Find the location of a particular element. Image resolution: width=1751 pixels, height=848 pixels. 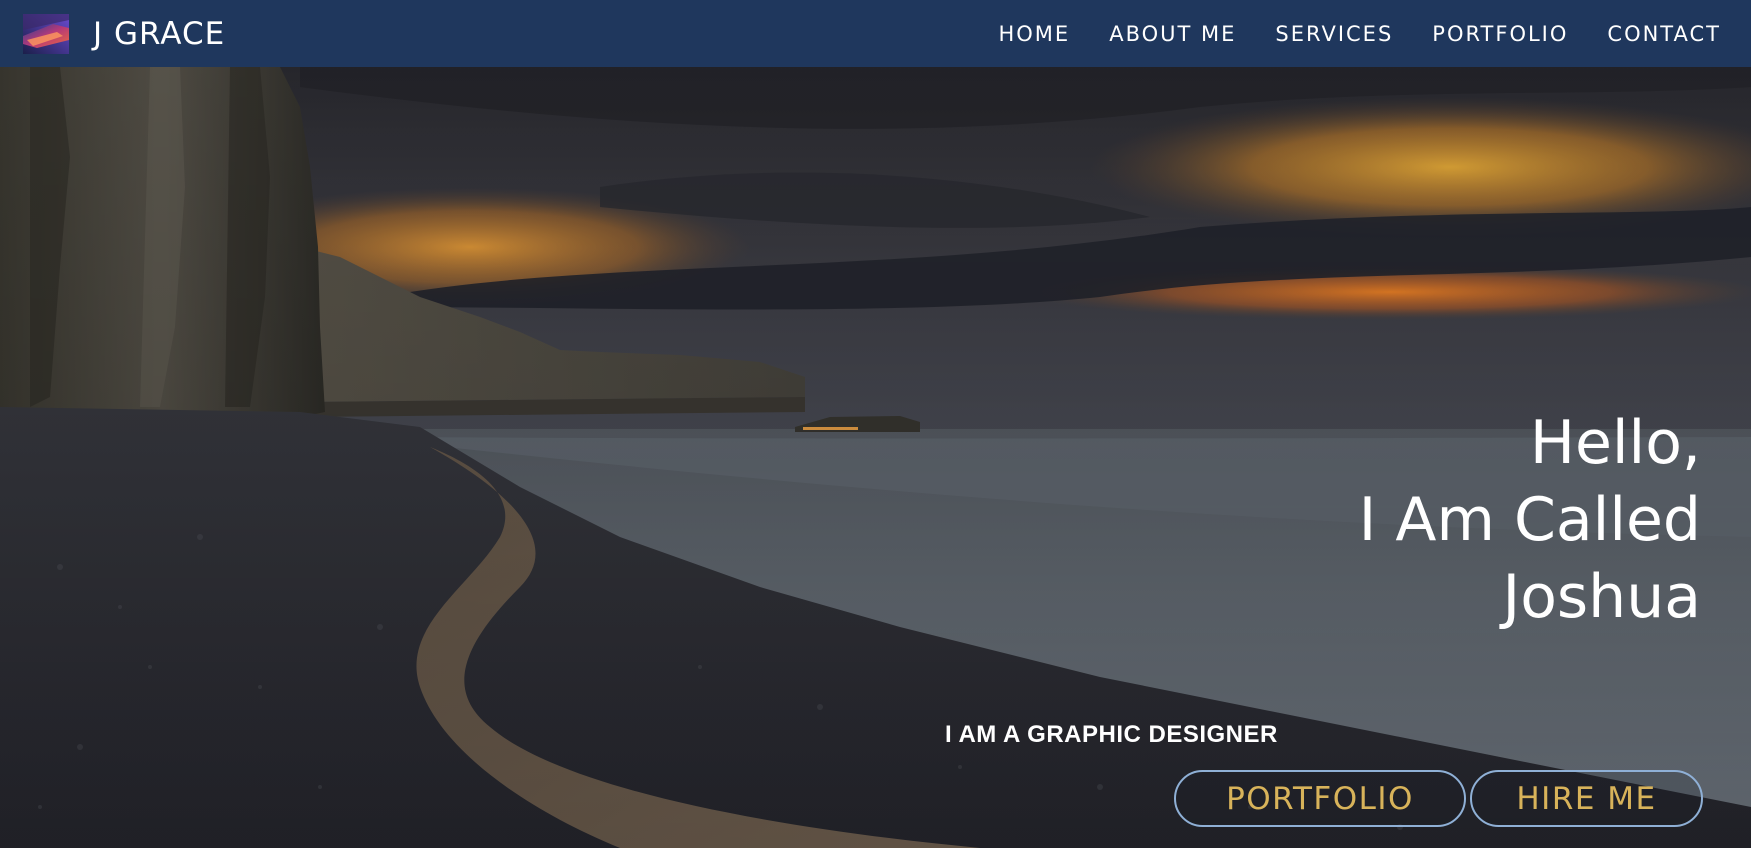

greeting-line-3: Joshua is located at coordinates (1602, 597).